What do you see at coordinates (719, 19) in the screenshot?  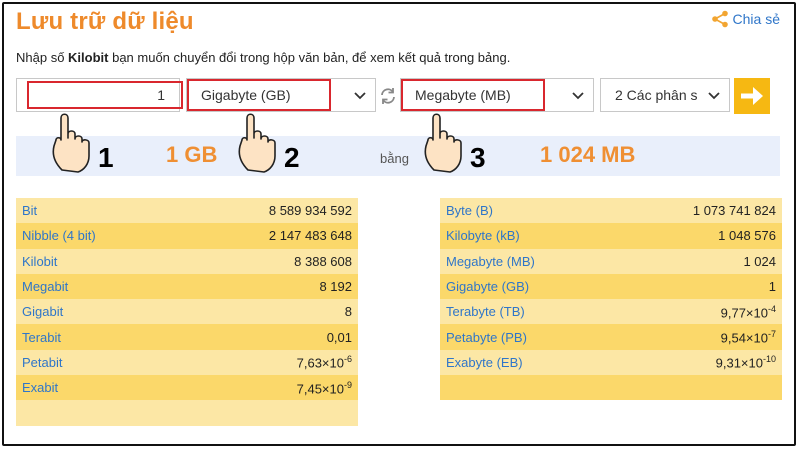 I see `share-icon` at bounding box center [719, 19].